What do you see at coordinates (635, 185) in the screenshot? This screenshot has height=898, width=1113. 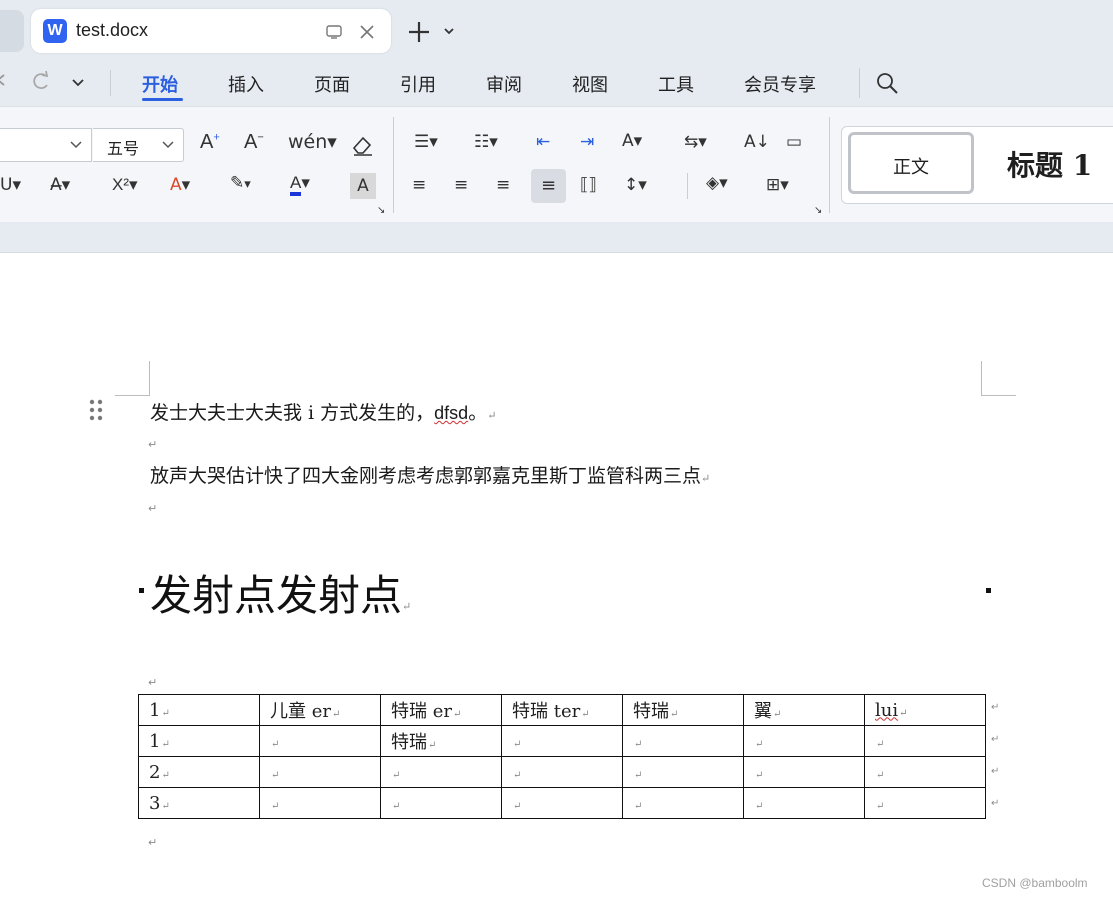 I see `line-spacing-icon: ↕▾` at bounding box center [635, 185].